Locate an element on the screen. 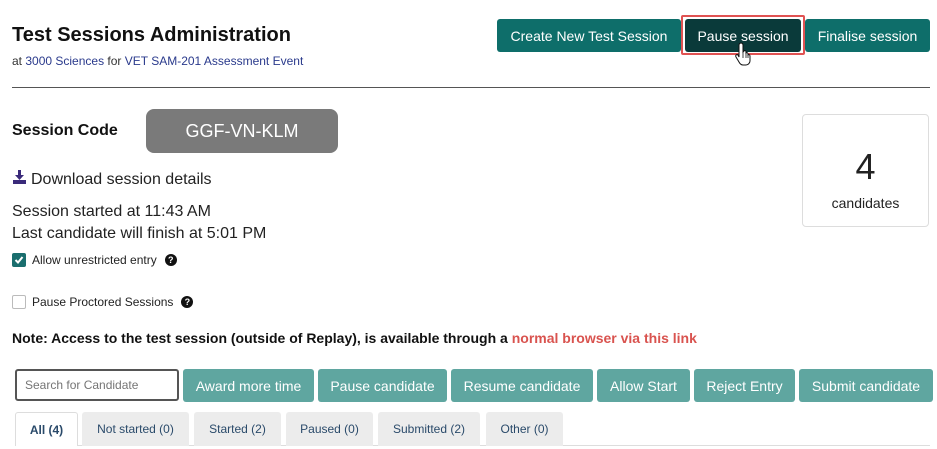  search-candidate-input is located at coordinates (97, 385).